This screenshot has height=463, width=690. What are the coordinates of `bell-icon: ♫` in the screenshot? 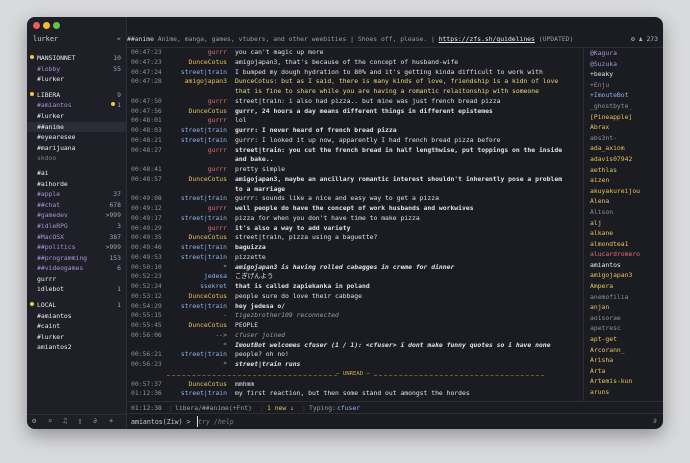 It's located at (65, 421).